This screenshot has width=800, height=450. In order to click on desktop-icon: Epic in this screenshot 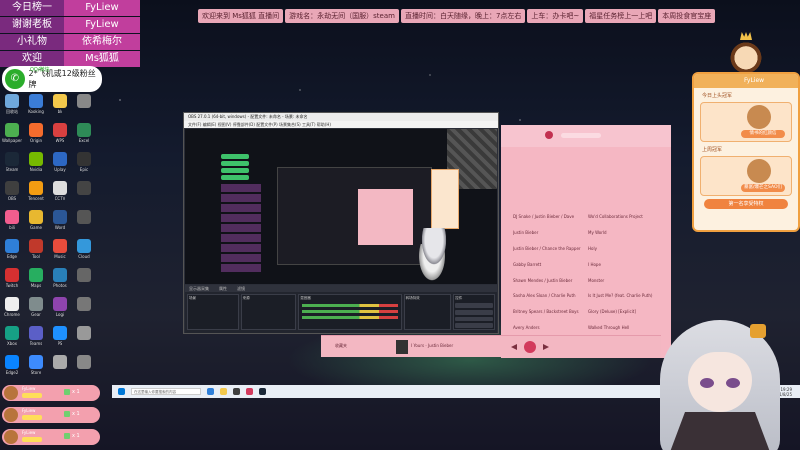, I will do `click(84, 164)`.